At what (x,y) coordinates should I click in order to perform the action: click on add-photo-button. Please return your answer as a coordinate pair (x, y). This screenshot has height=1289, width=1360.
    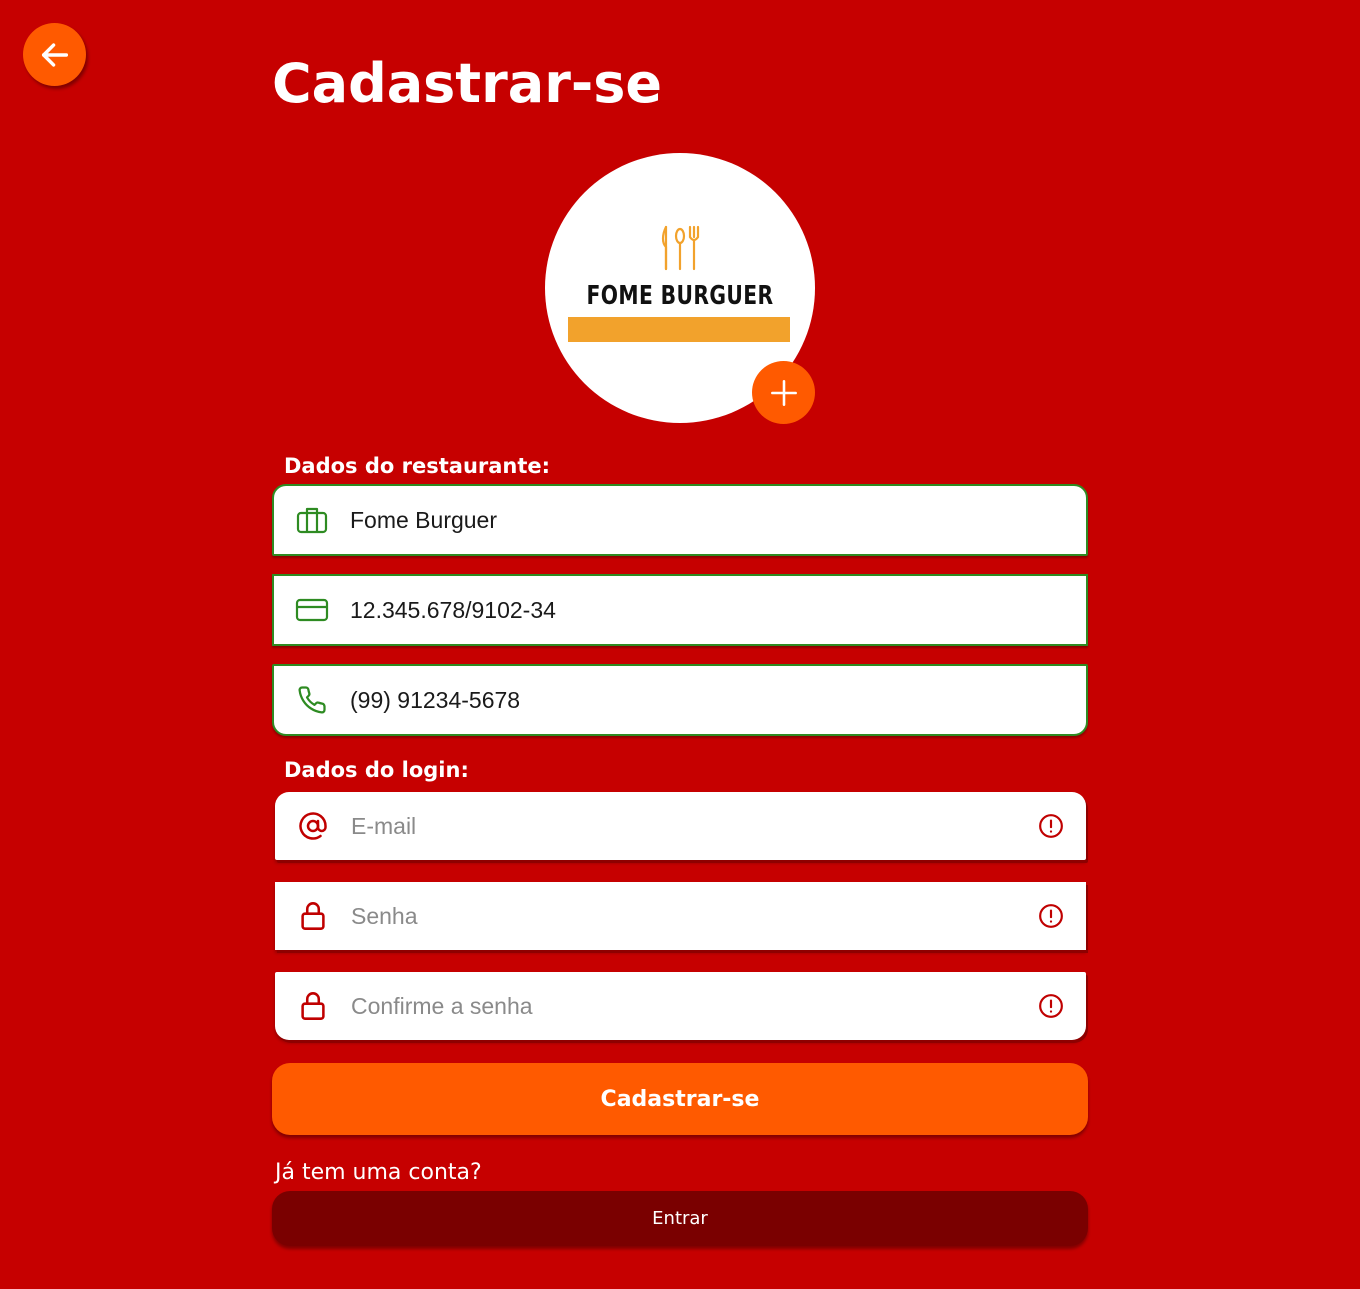
    Looking at the image, I should click on (783, 392).